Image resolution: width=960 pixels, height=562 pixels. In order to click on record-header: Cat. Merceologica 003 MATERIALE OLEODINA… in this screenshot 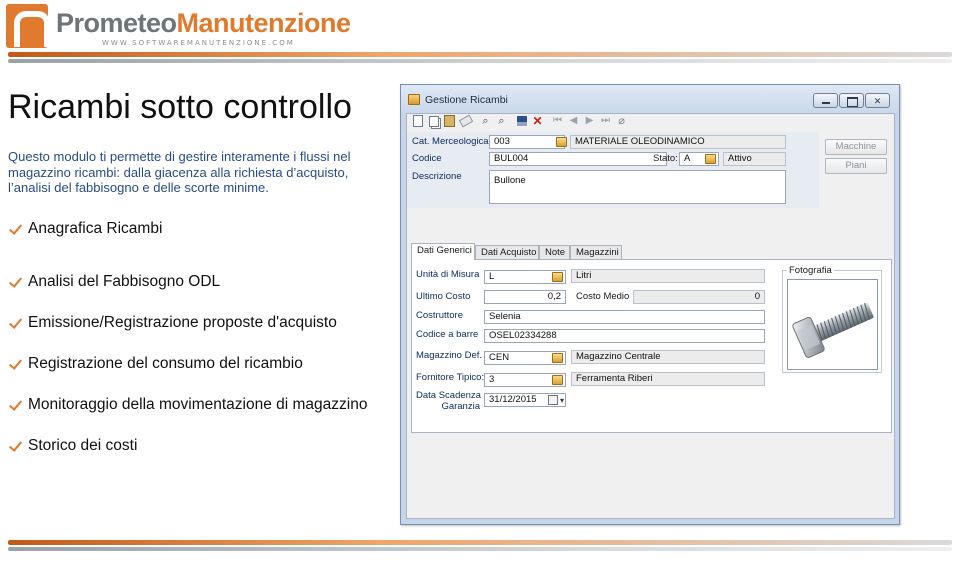, I will do `click(613, 170)`.